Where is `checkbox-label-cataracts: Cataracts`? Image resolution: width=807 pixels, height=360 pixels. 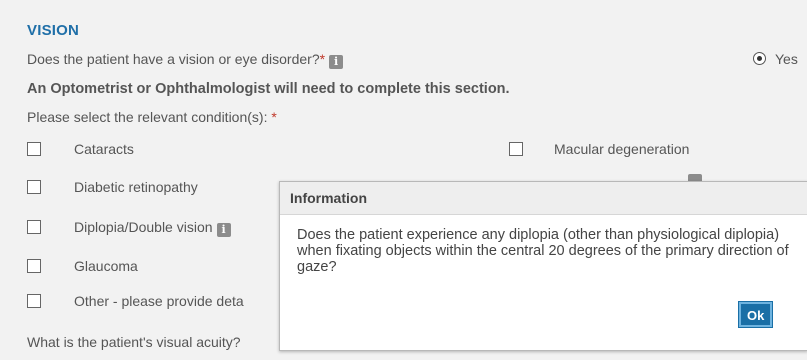 checkbox-label-cataracts: Cataracts is located at coordinates (104, 149).